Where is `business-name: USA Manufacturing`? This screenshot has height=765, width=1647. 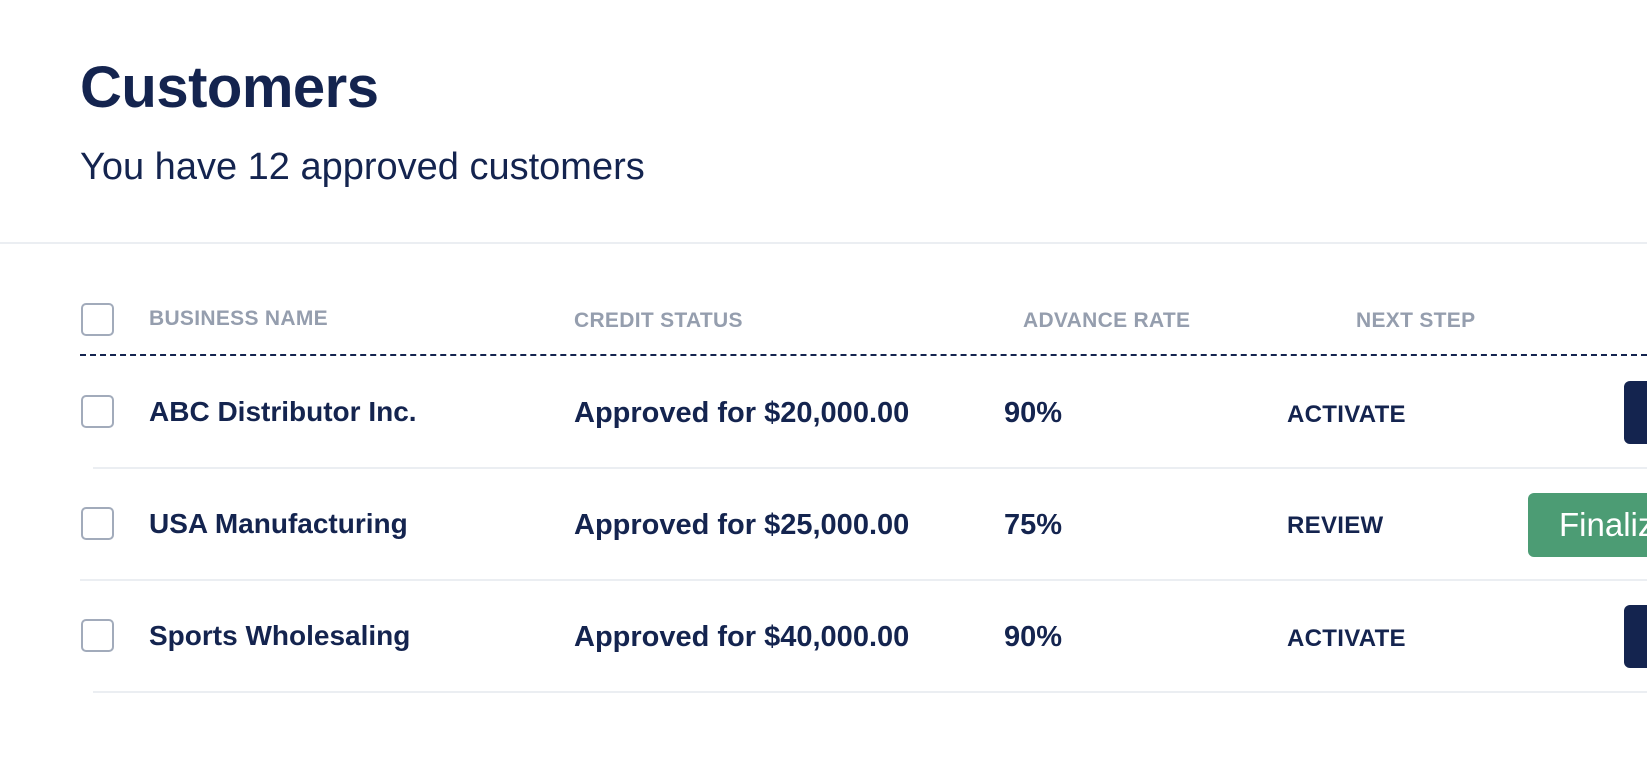
business-name: USA Manufacturing is located at coordinates (278, 524).